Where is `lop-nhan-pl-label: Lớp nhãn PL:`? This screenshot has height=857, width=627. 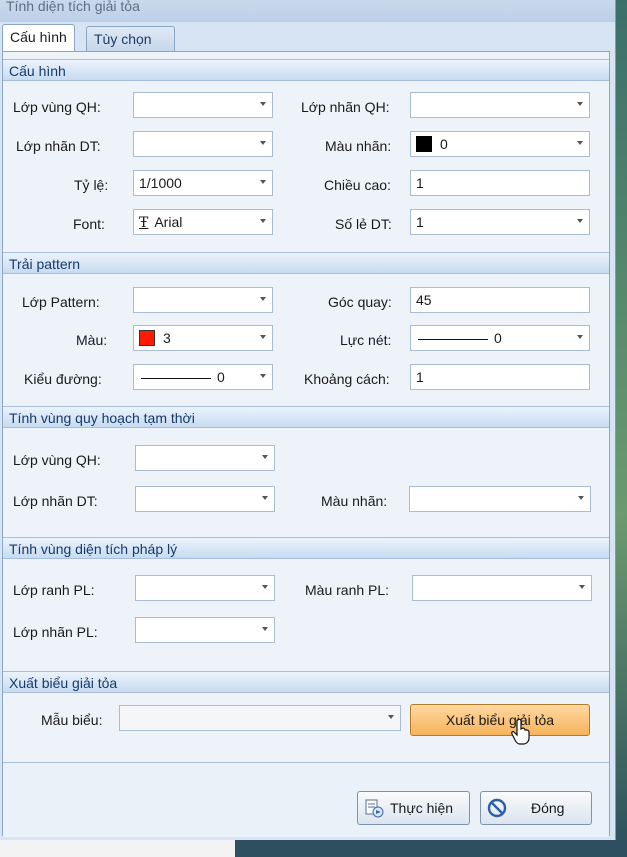
lop-nhan-pl-label: Lớp nhãn PL: is located at coordinates (55, 632).